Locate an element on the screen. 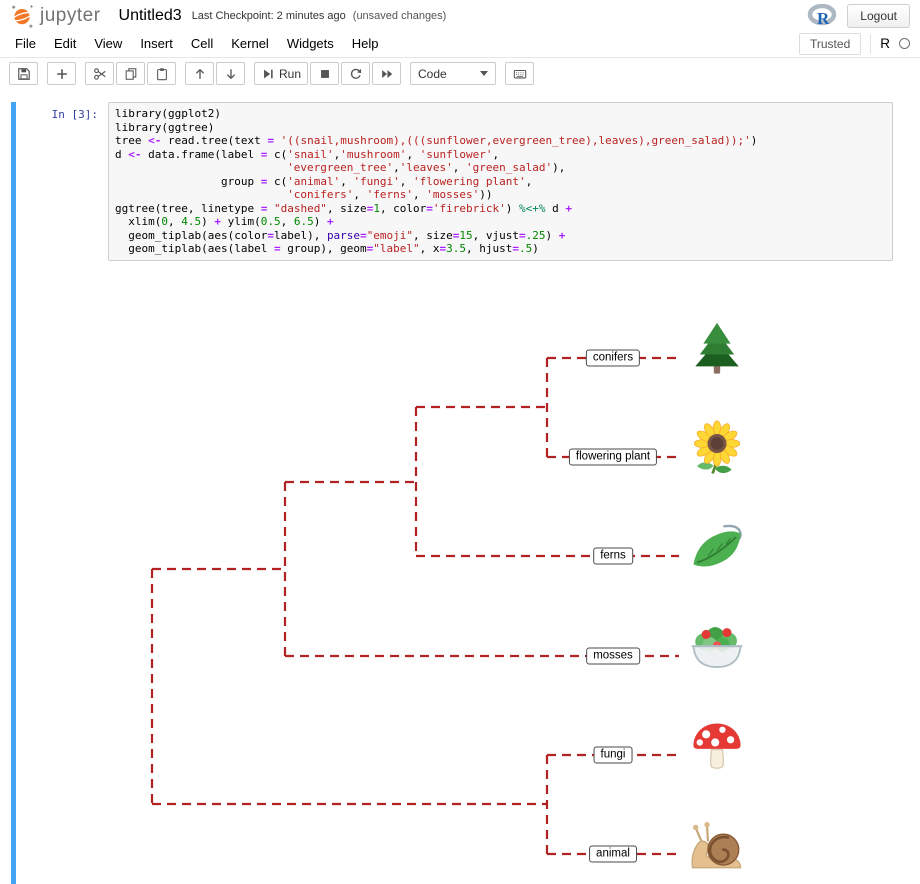 The image size is (920, 884). jupyter-logo: jupyter is located at coordinates (54, 16).